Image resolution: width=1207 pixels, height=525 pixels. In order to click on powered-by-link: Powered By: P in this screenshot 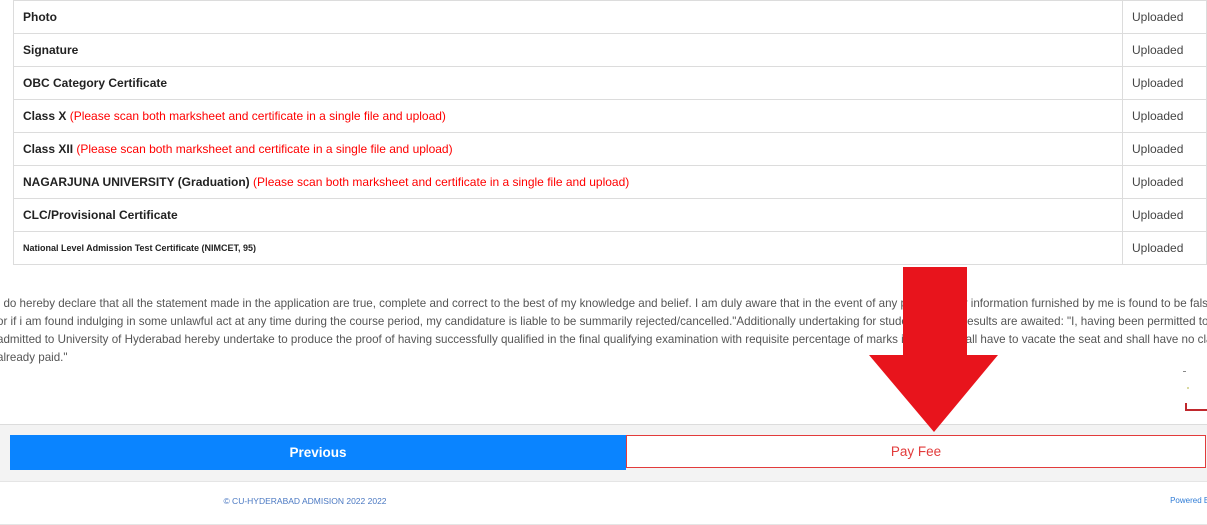, I will do `click(1188, 500)`.